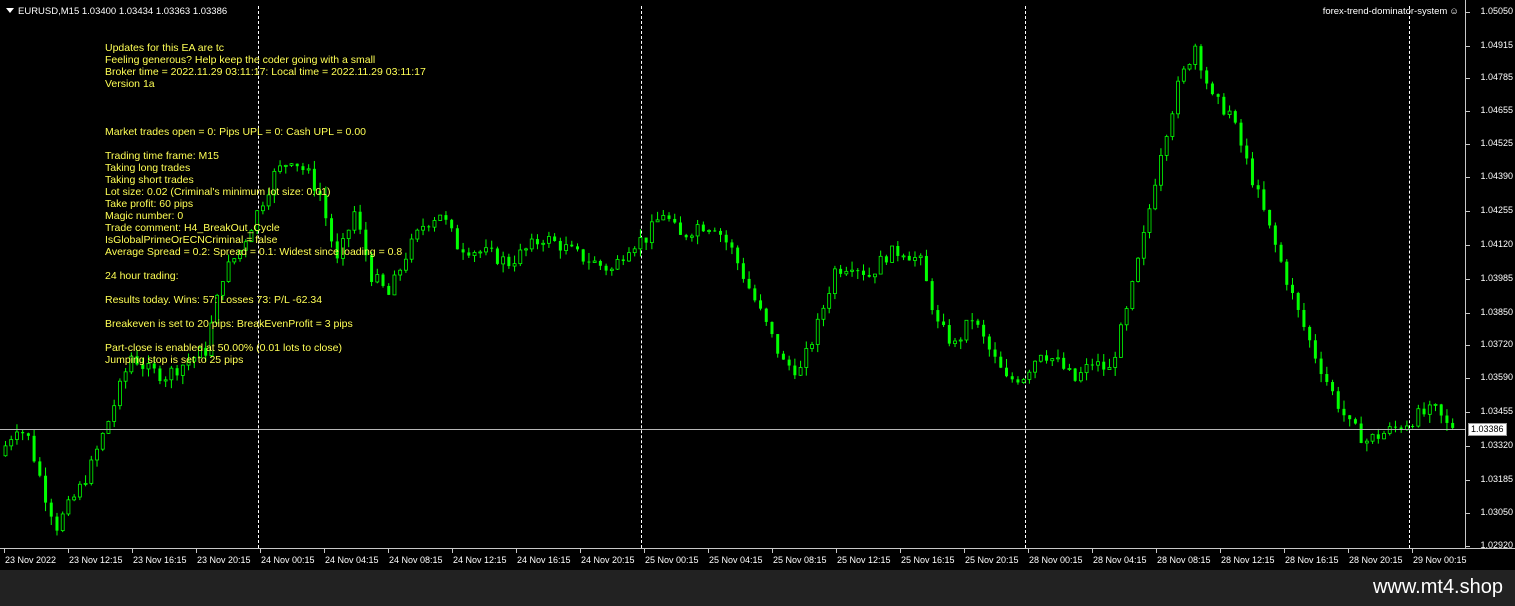 Image resolution: width=1515 pixels, height=606 pixels. What do you see at coordinates (10, 10) in the screenshot?
I see `chevron-down-icon` at bounding box center [10, 10].